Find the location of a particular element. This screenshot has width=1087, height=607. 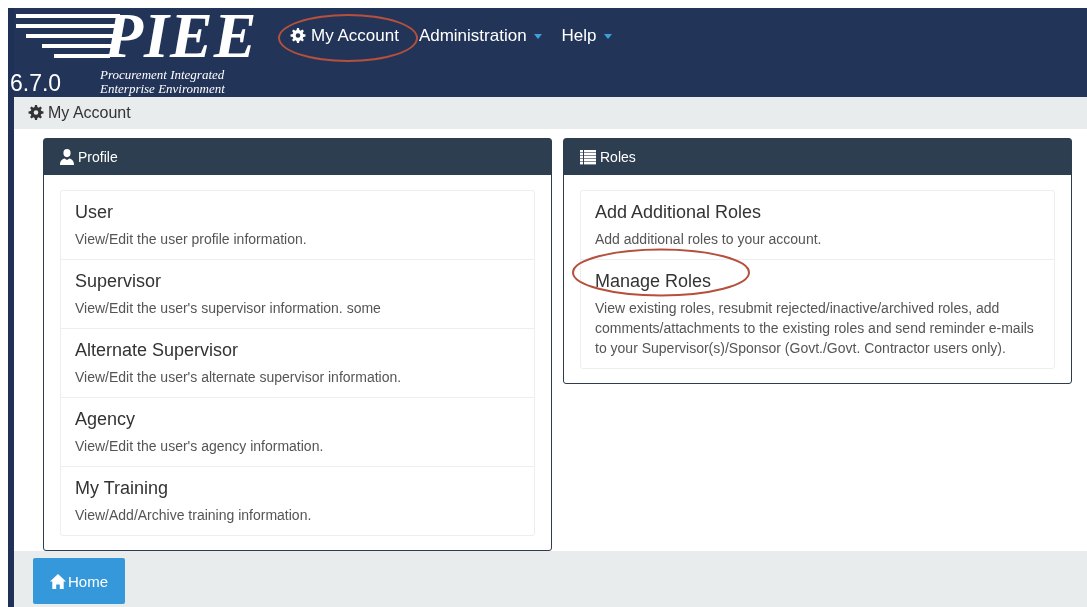

link-description: View existing roles, resubmit rejected/inactive/archived roles, add comments/attachments to the existing roles and send reminder e-mails to your Supervisor(s)/Sponsor (Govt./Govt. Contractor users only). is located at coordinates (815, 329).